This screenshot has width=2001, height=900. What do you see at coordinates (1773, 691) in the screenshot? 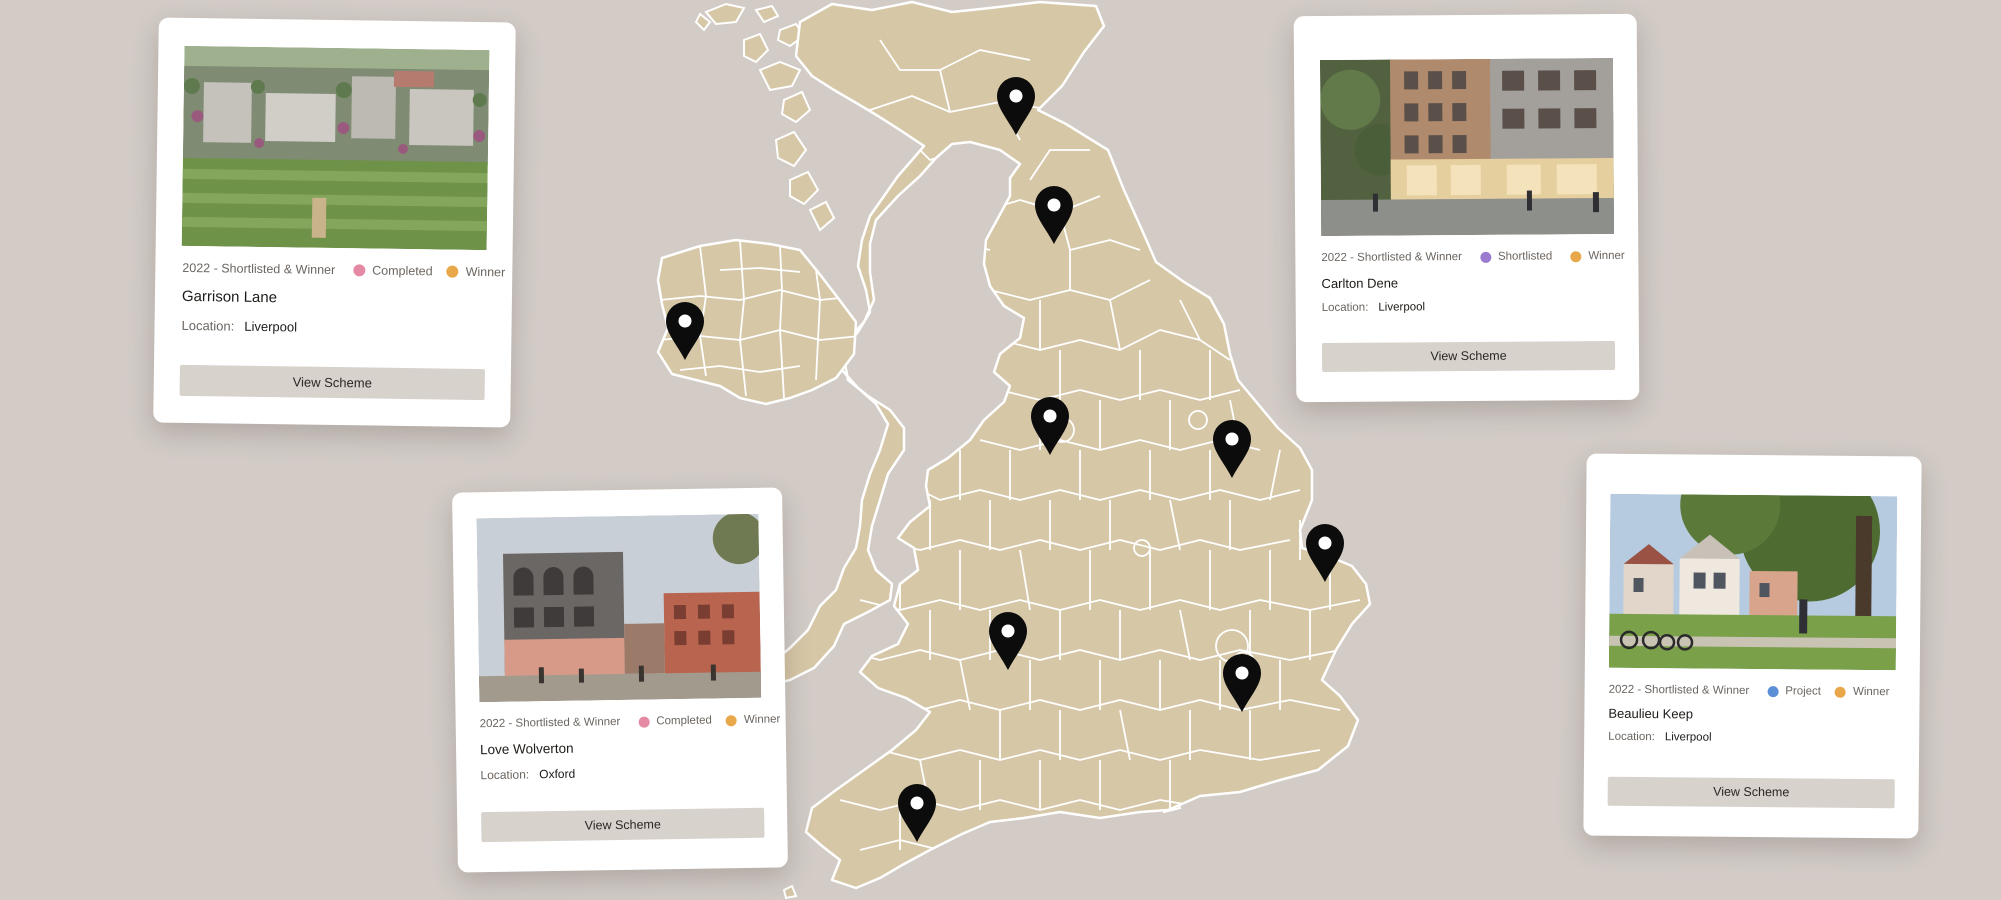
I see `project-dot` at bounding box center [1773, 691].